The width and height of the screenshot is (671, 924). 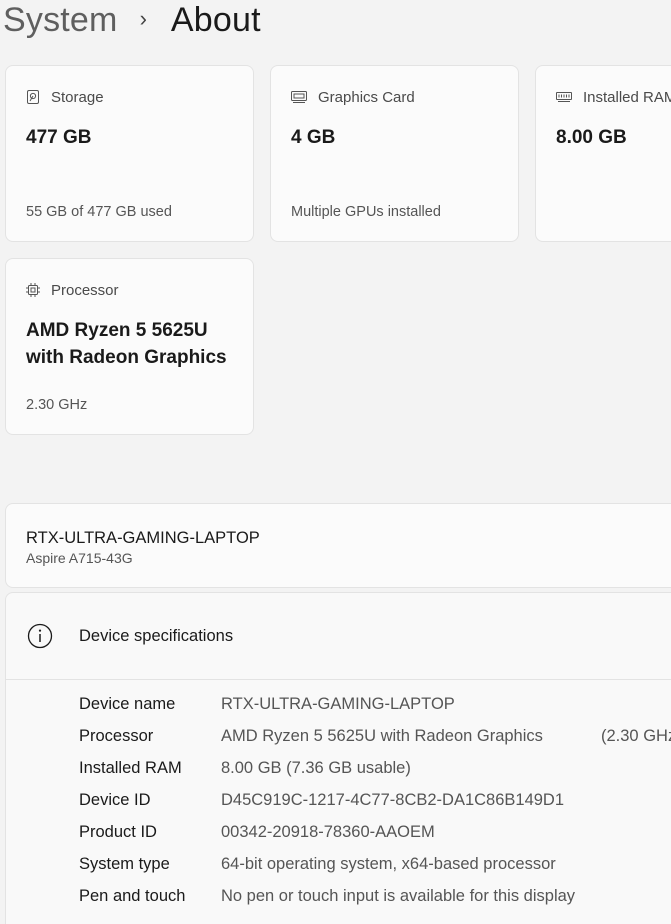 I want to click on spec-key: System type, so click(x=124, y=863).